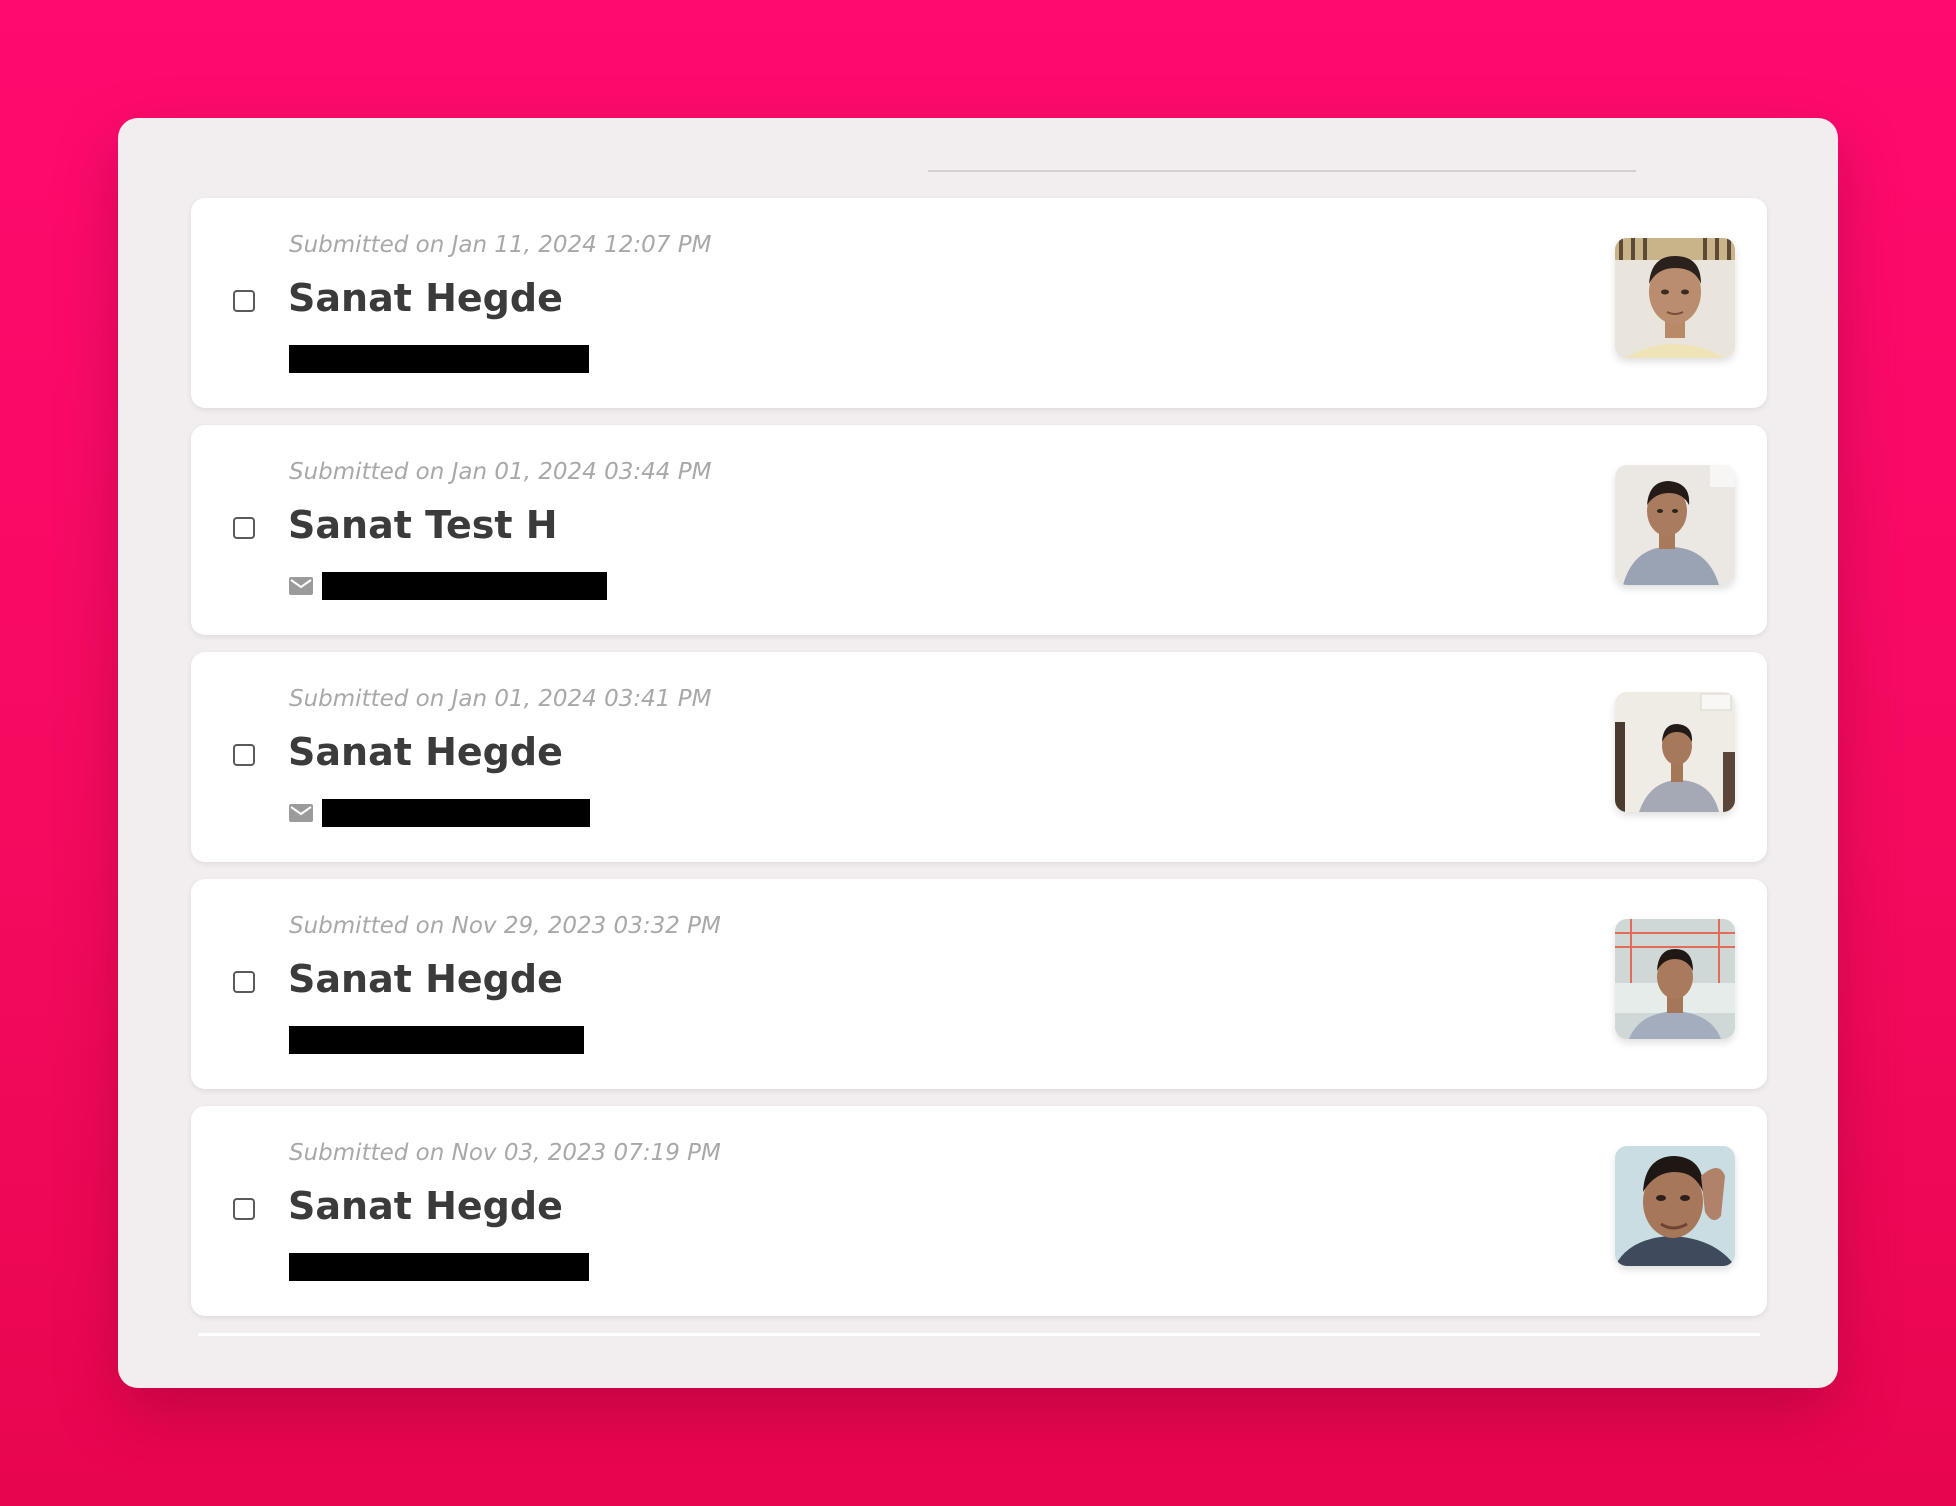  I want to click on bottom-divider, so click(979, 1334).